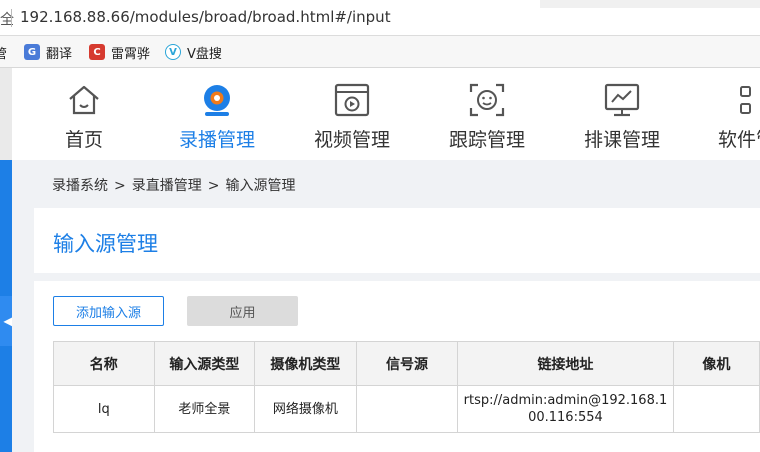 This screenshot has height=452, width=760. What do you see at coordinates (716, 409) in the screenshot?
I see `cell-camera` at bounding box center [716, 409].